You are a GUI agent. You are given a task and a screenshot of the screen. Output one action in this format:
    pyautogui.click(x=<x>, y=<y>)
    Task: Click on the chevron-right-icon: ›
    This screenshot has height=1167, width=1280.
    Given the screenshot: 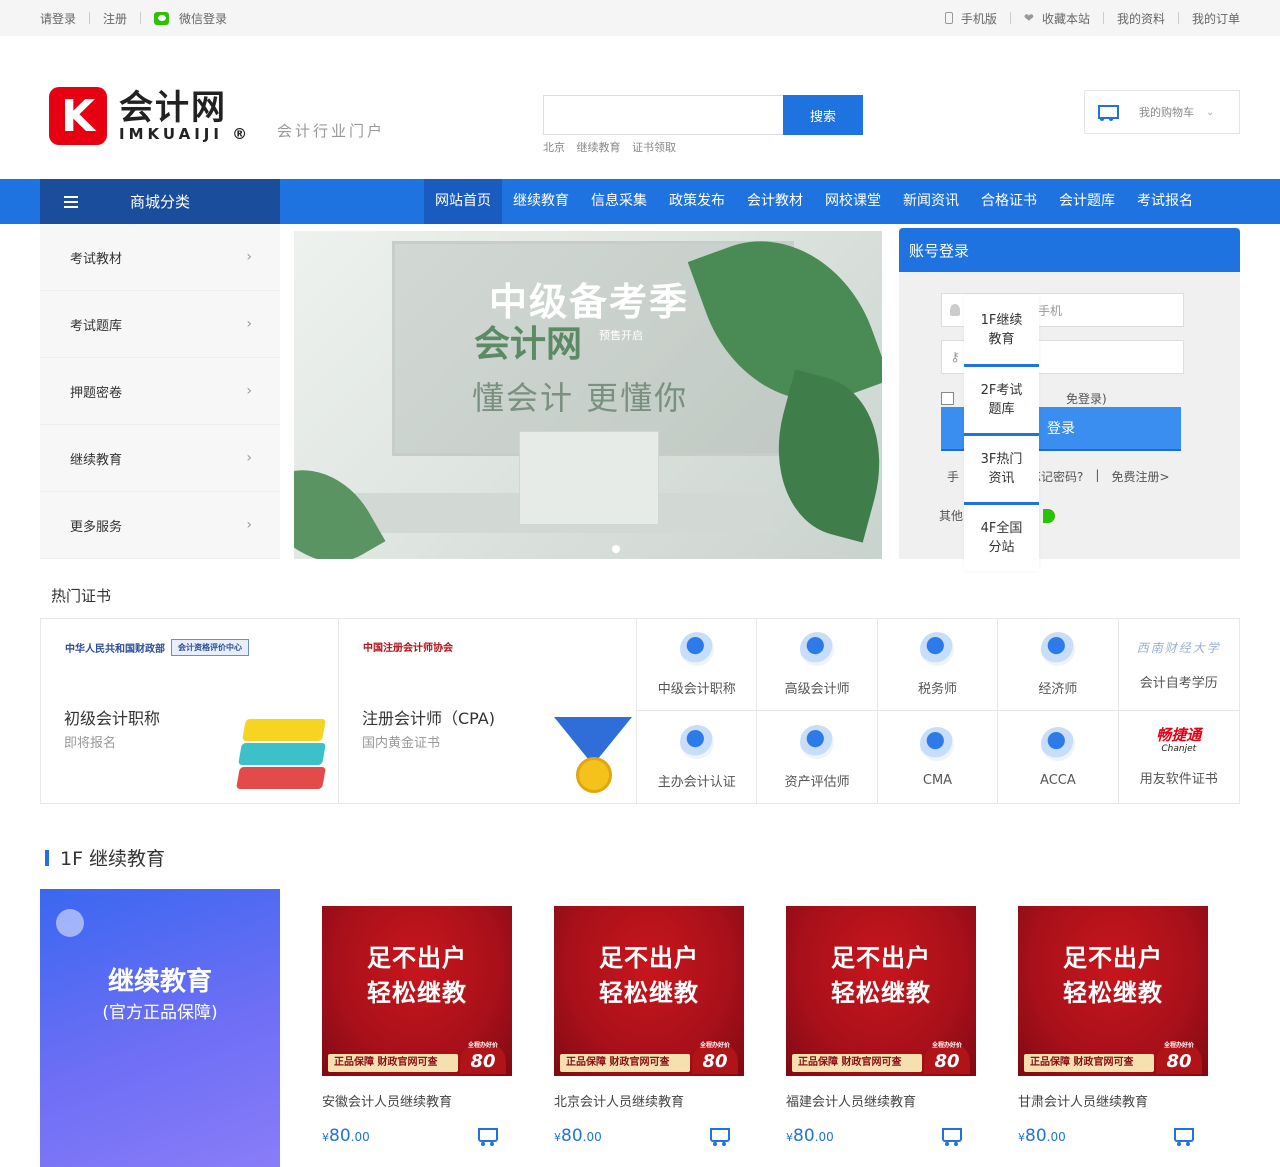 What is the action you would take?
    pyautogui.click(x=249, y=458)
    